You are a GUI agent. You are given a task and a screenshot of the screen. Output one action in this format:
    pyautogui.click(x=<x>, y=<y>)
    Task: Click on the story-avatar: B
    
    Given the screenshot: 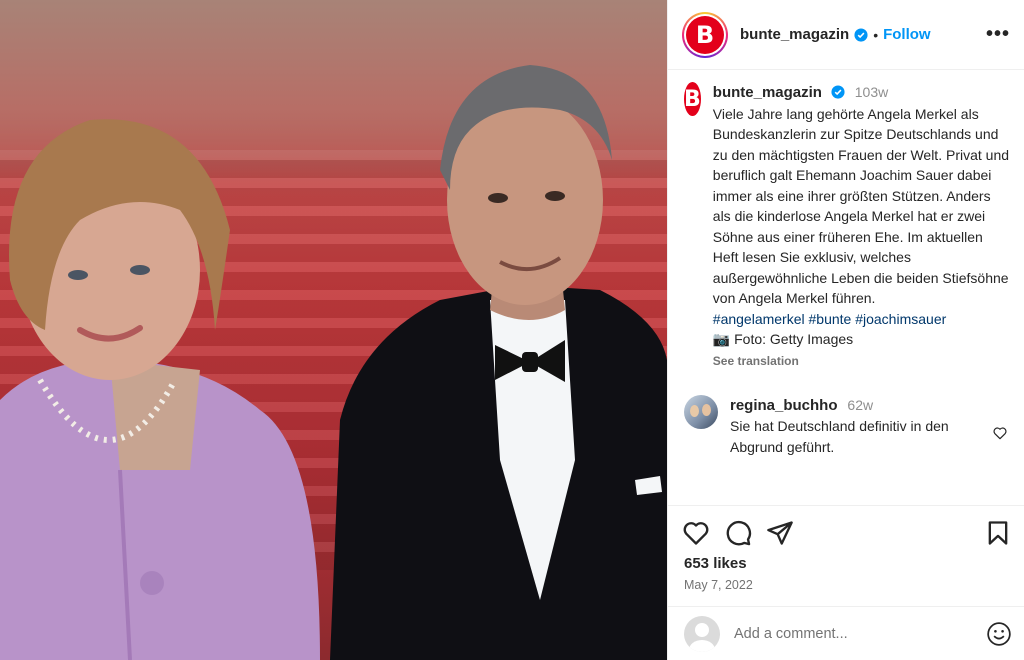 What is the action you would take?
    pyautogui.click(x=705, y=34)
    